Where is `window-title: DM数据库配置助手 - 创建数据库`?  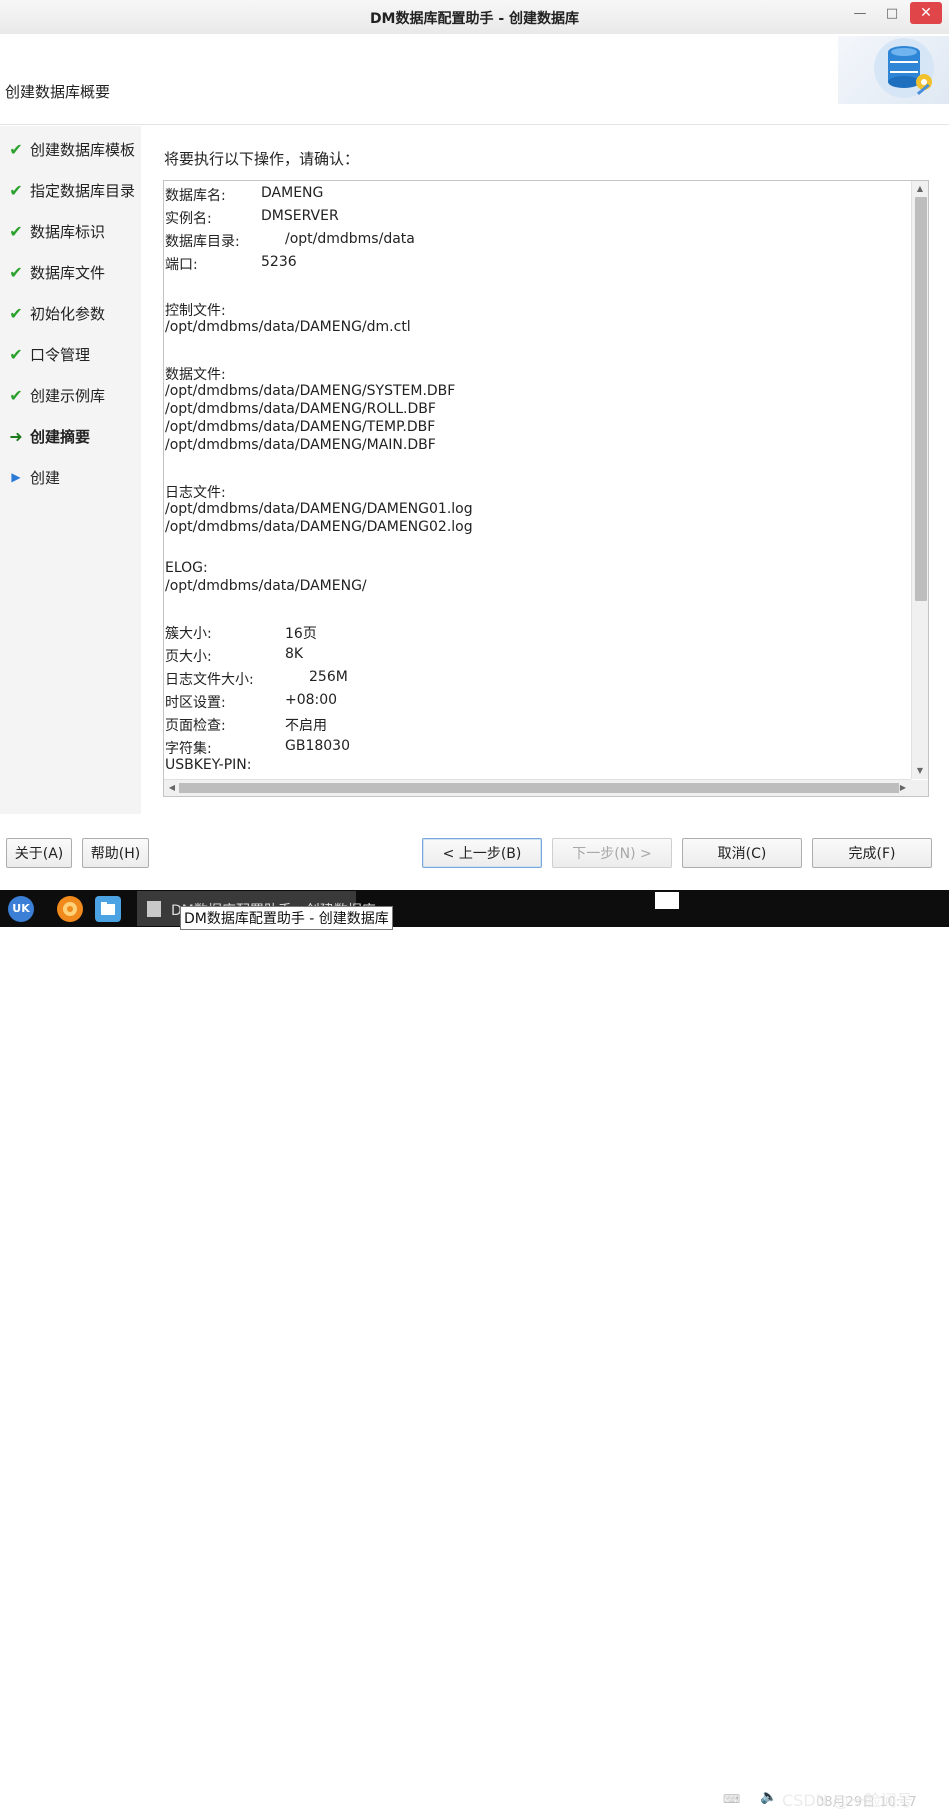 window-title: DM数据库配置助手 - 创建数据库 is located at coordinates (474, 19).